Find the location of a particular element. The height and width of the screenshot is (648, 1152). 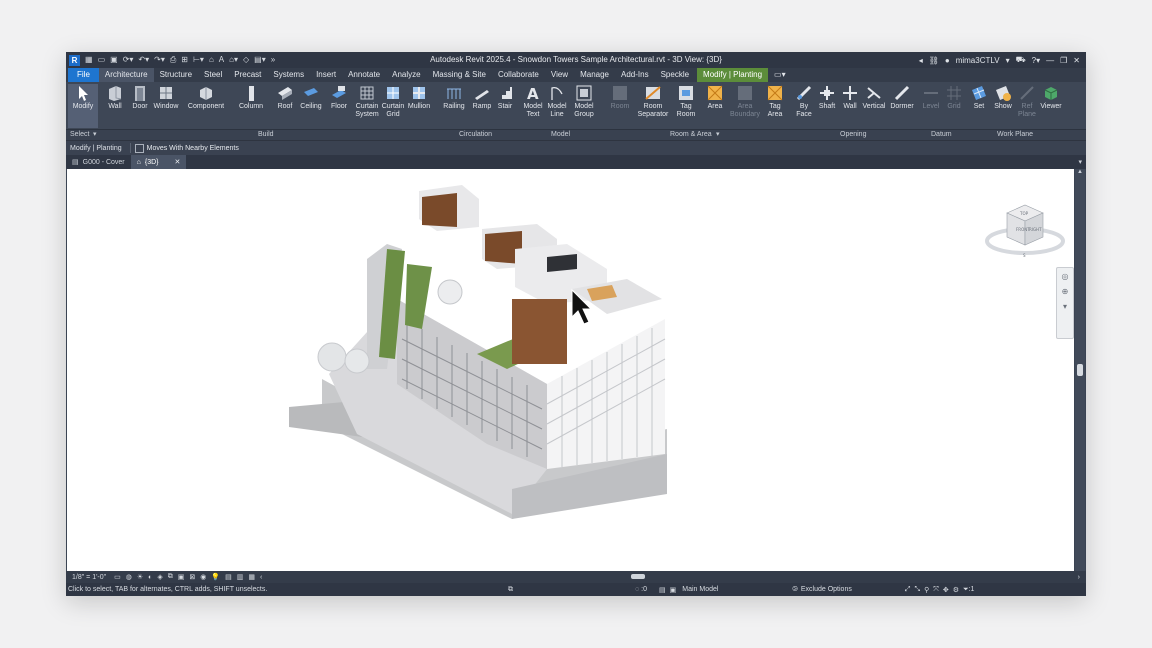

model-line-button: Model Line is located at coordinates (557, 101).